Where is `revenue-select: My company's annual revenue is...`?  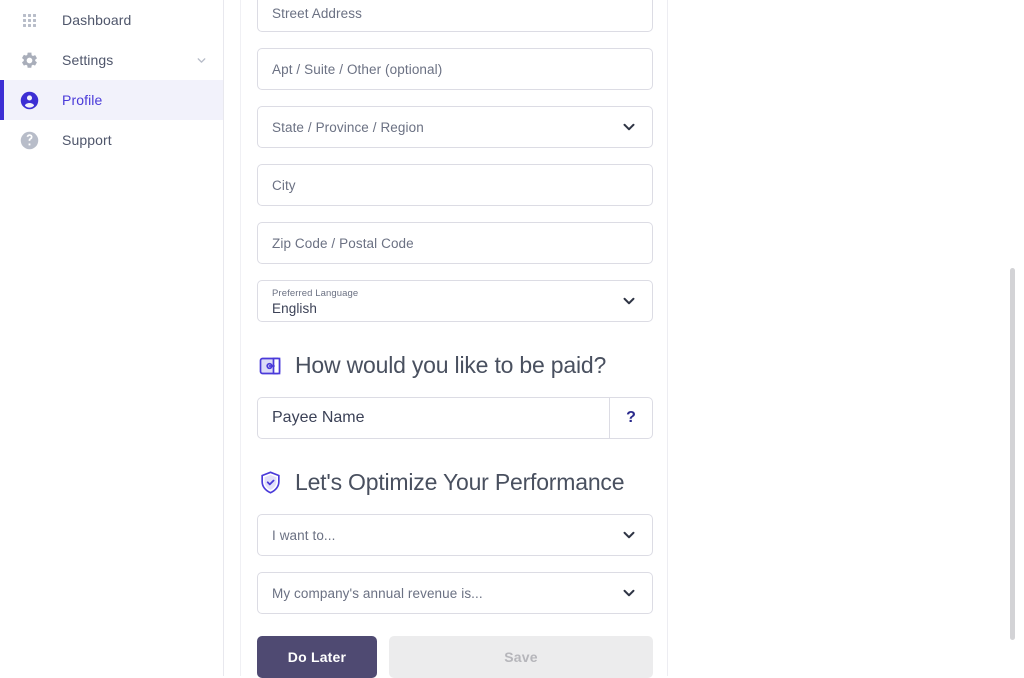
revenue-select: My company's annual revenue is... is located at coordinates (455, 593).